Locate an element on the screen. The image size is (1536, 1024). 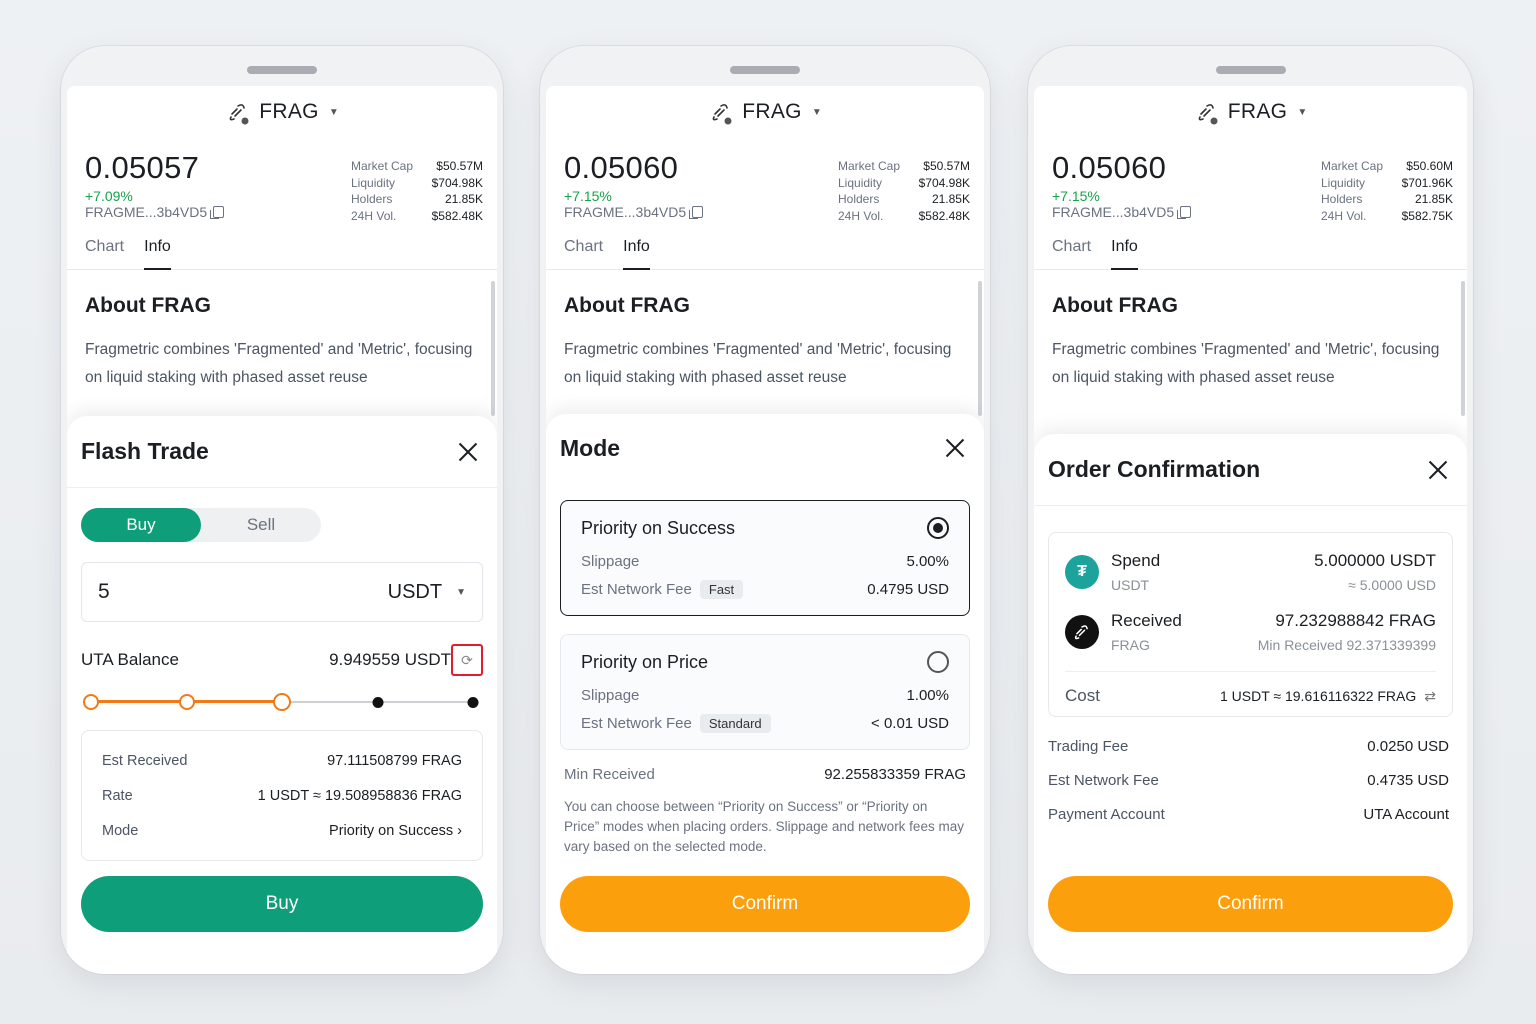
buy-tab: Buy is located at coordinates (141, 525).